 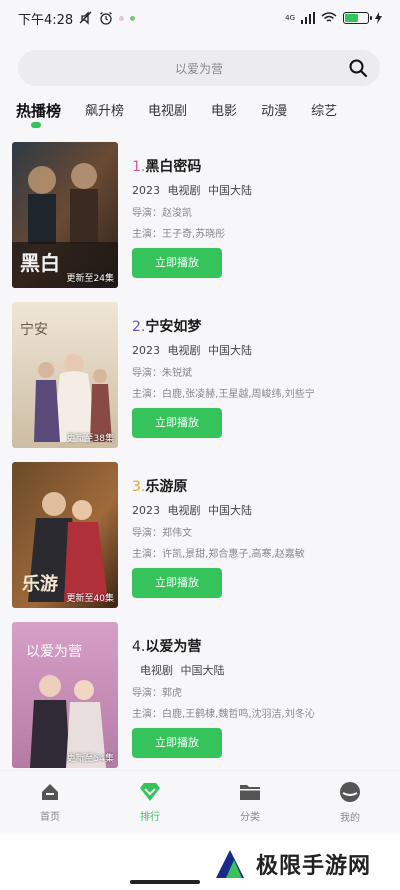 What do you see at coordinates (162, 373) in the screenshot?
I see `item-director: 导演：朱锐斌` at bounding box center [162, 373].